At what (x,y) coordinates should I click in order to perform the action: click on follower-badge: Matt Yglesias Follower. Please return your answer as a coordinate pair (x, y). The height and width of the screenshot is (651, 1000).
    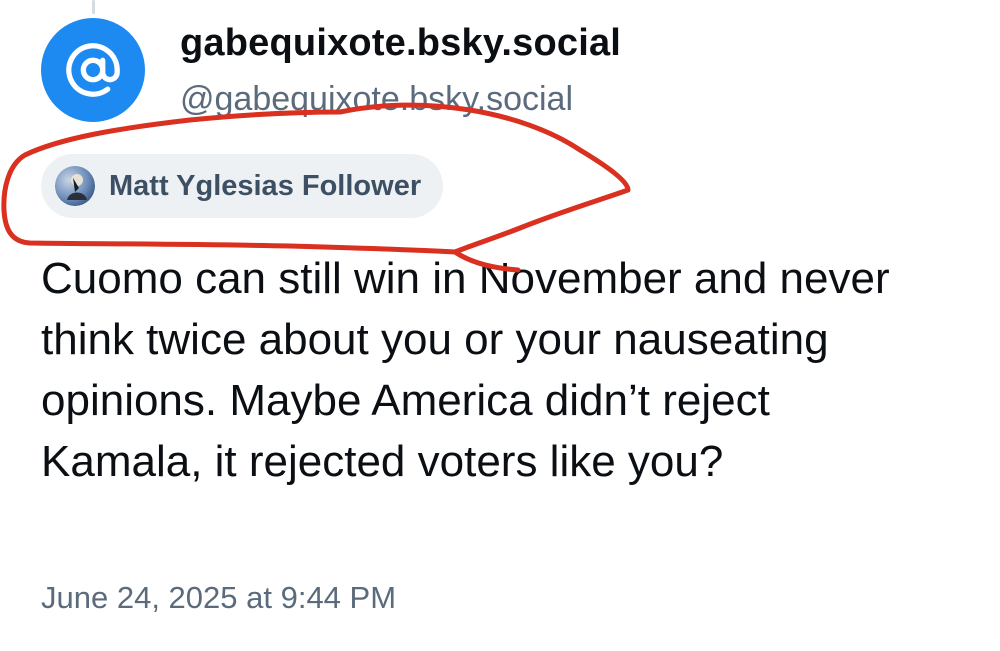
    Looking at the image, I should click on (242, 186).